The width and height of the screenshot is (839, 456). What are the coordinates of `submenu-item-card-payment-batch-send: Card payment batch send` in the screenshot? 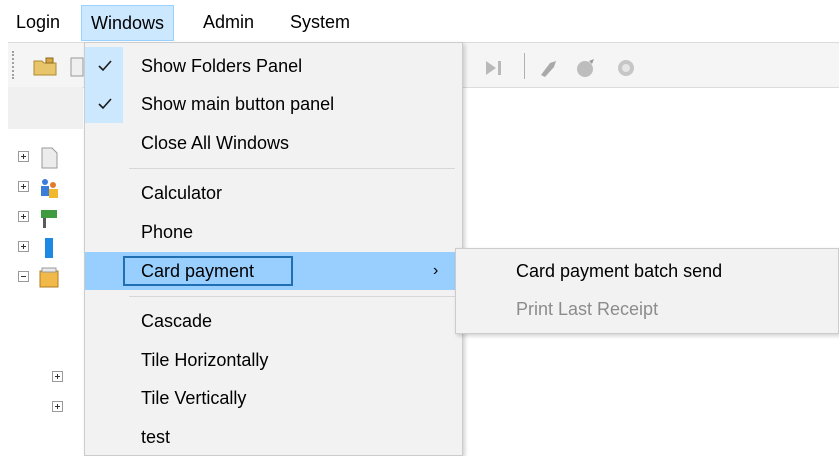 It's located at (647, 271).